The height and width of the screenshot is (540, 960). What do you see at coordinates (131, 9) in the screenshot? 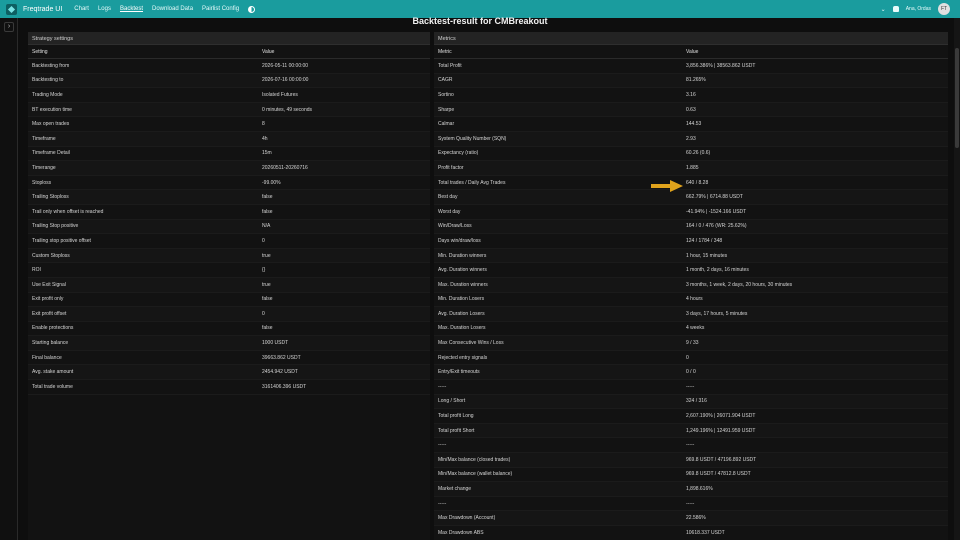
I see `nav-link-backtest: Backtest` at bounding box center [131, 9].